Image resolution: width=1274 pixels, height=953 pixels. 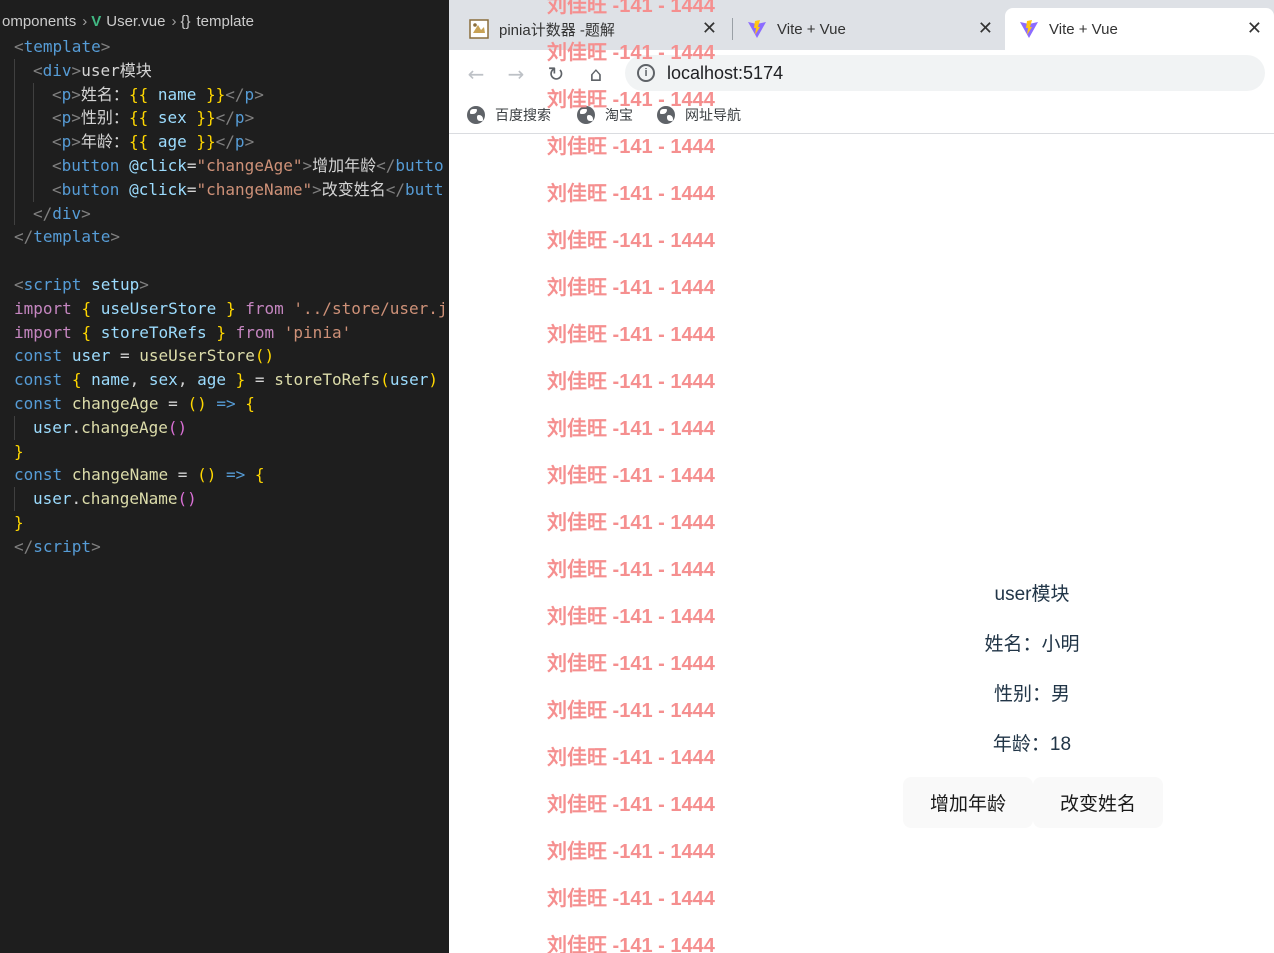 What do you see at coordinates (479, 29) in the screenshot?
I see `site-favicon-icon` at bounding box center [479, 29].